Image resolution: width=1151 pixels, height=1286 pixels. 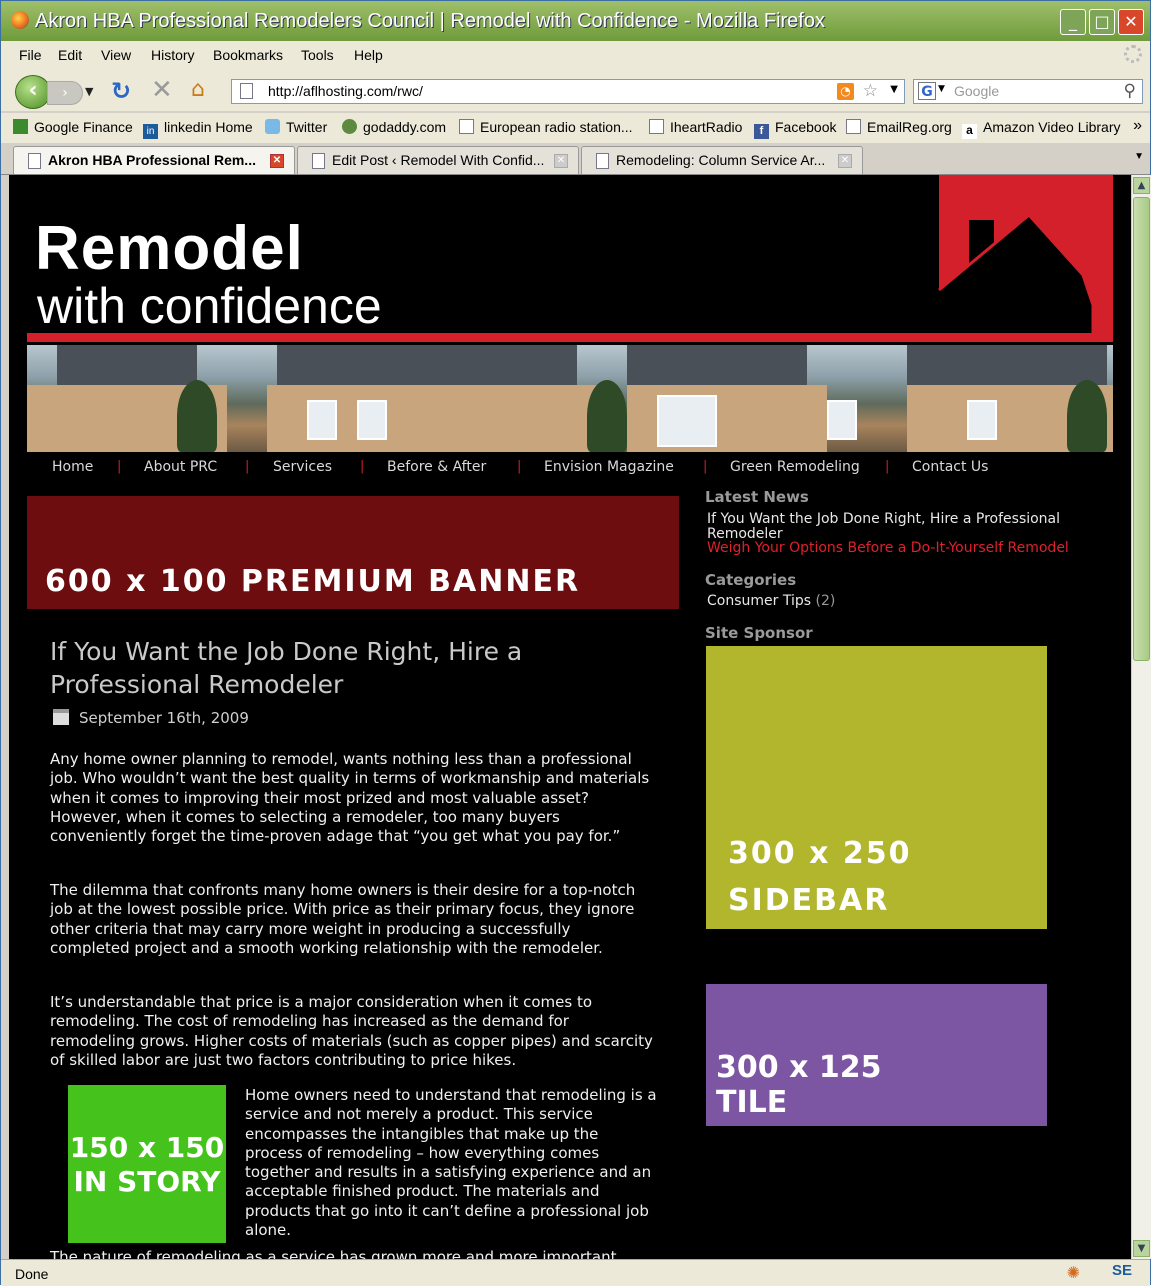 I want to click on bookmark-google-finance: Google Finance, so click(x=73, y=127).